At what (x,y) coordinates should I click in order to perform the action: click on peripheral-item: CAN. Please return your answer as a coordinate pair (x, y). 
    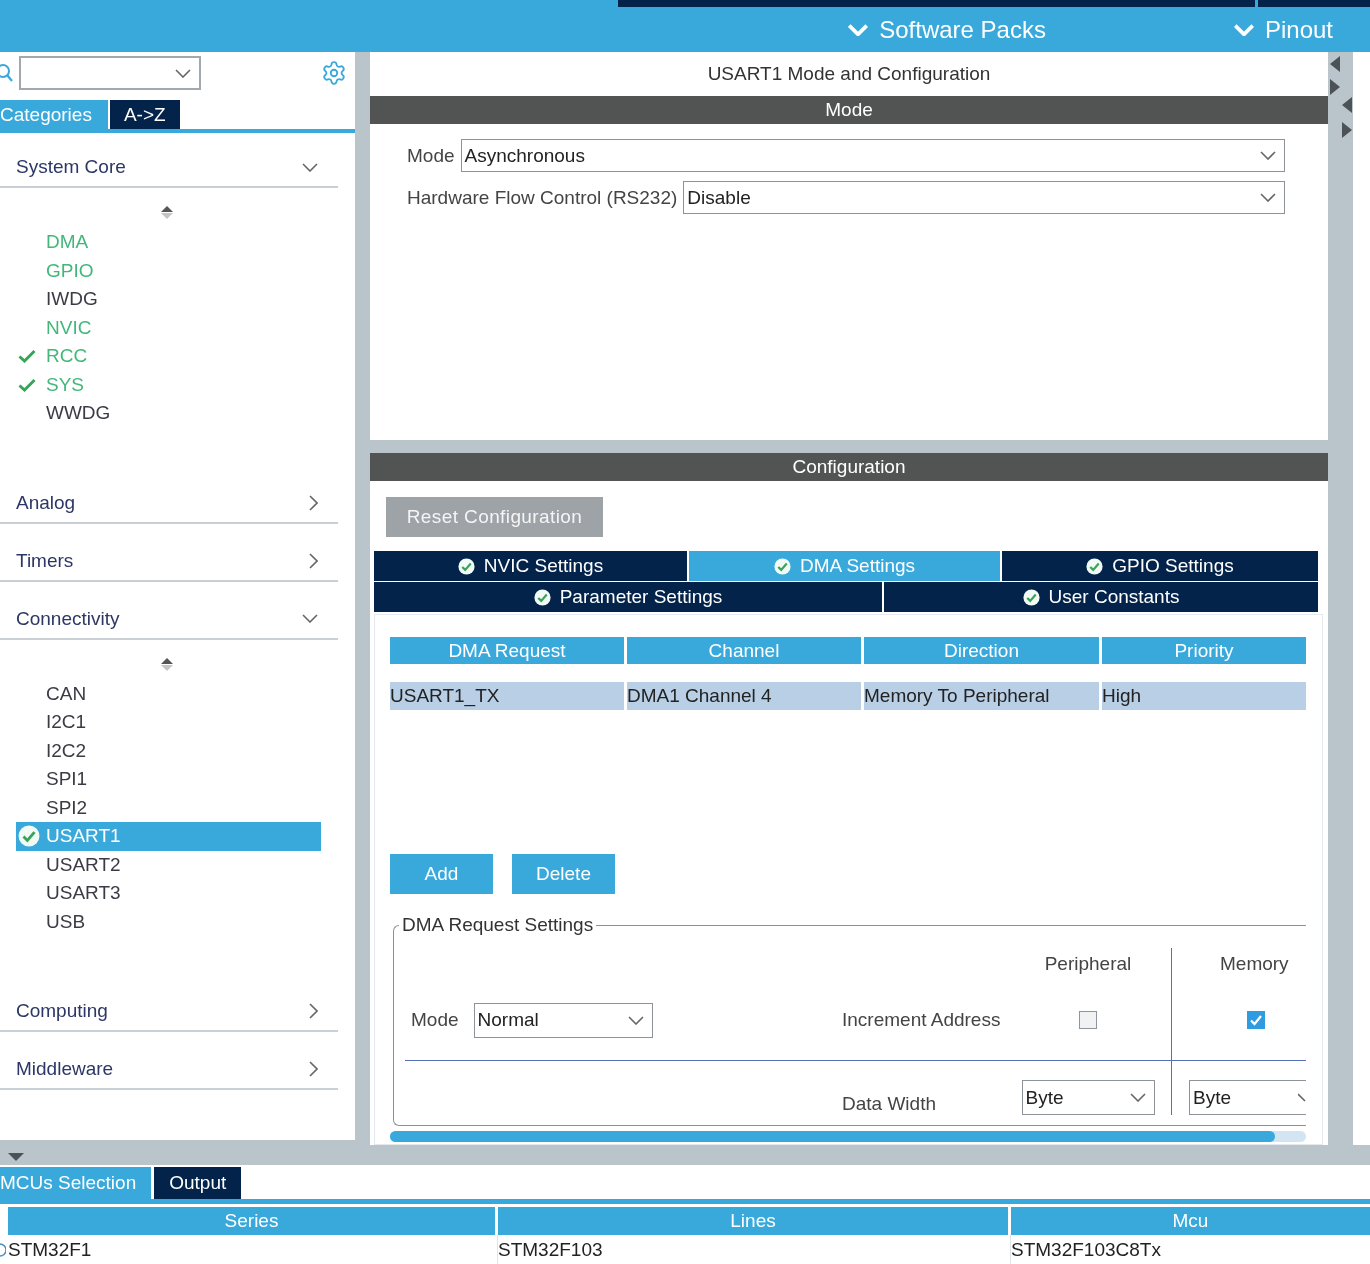
    Looking at the image, I should click on (168, 693).